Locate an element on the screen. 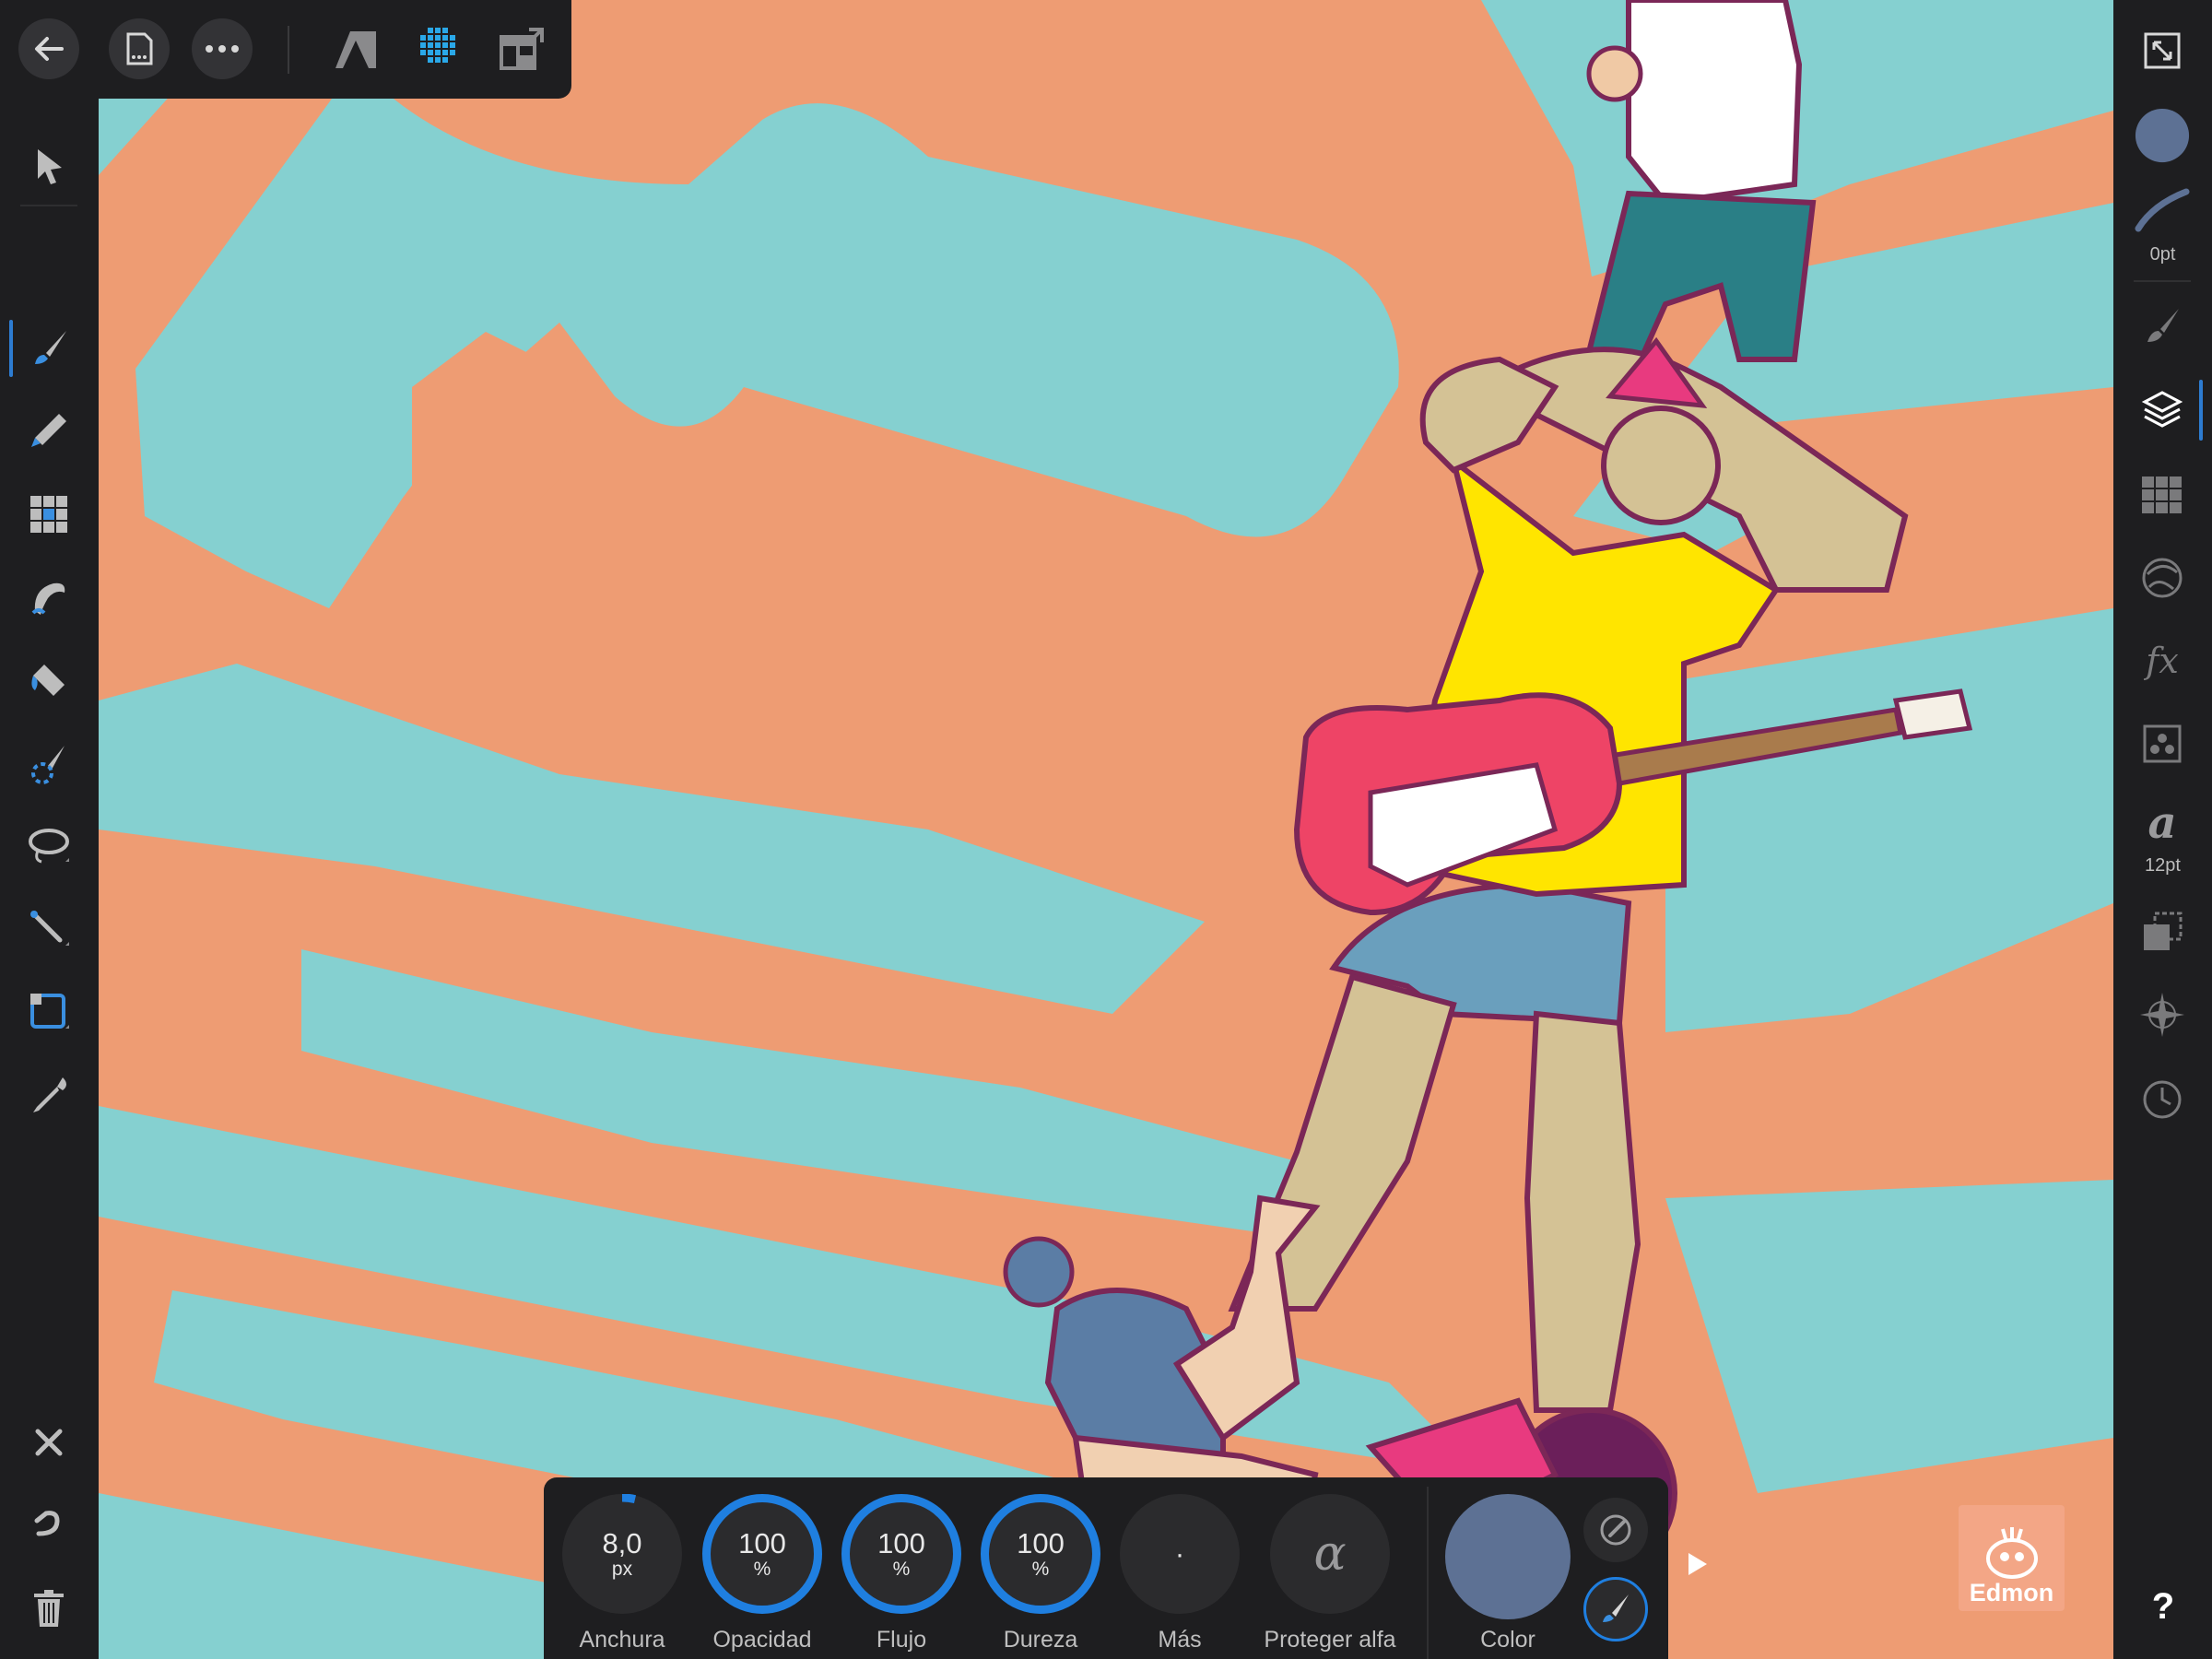 Image resolution: width=2212 pixels, height=1659 pixels. undo-button is located at coordinates (48, 1525).